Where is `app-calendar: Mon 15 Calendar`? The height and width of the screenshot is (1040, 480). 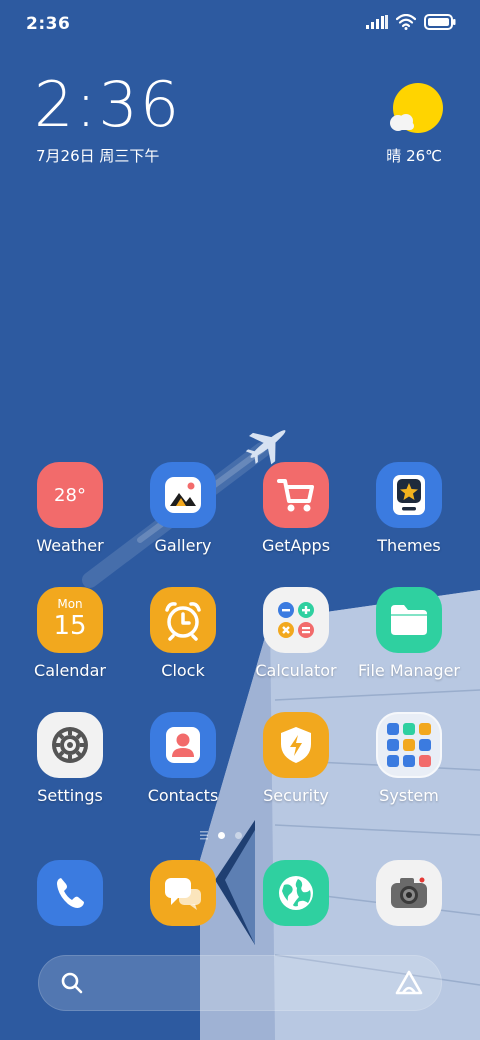
app-calendar: Mon 15 Calendar is located at coordinates (70, 633).